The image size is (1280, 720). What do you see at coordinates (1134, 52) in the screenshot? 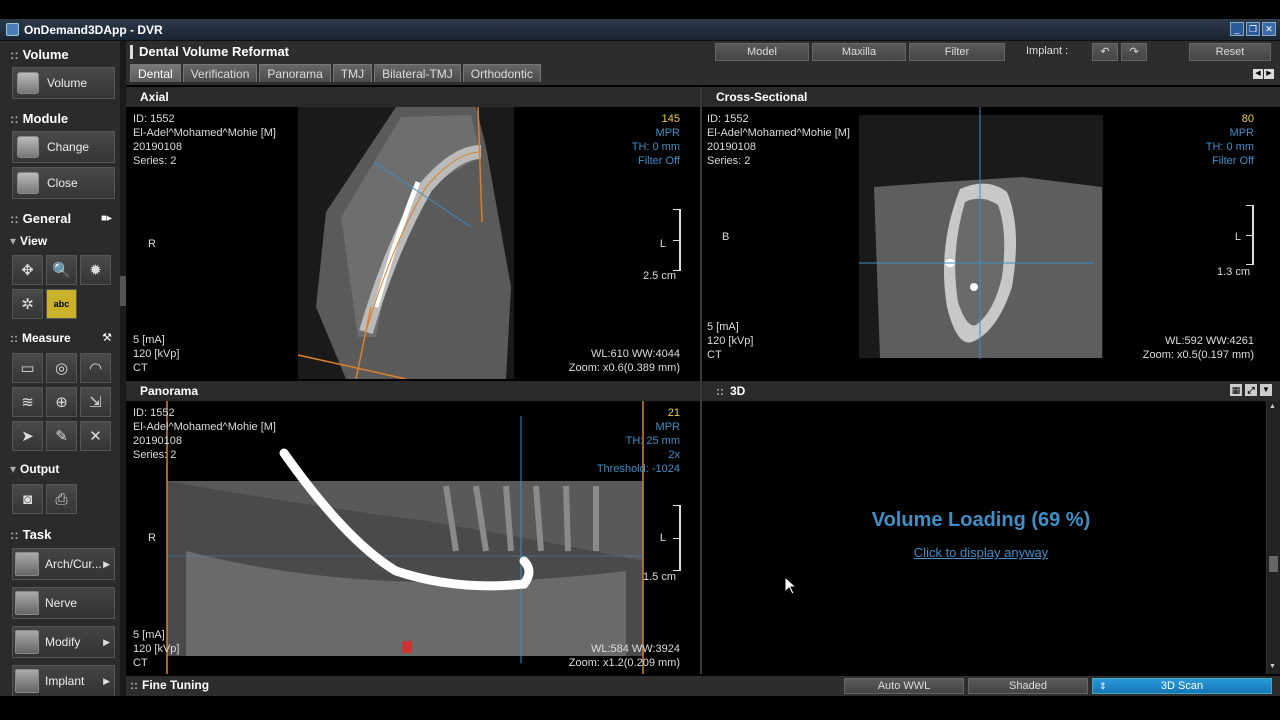
I see `redo-icon: ↷` at bounding box center [1134, 52].